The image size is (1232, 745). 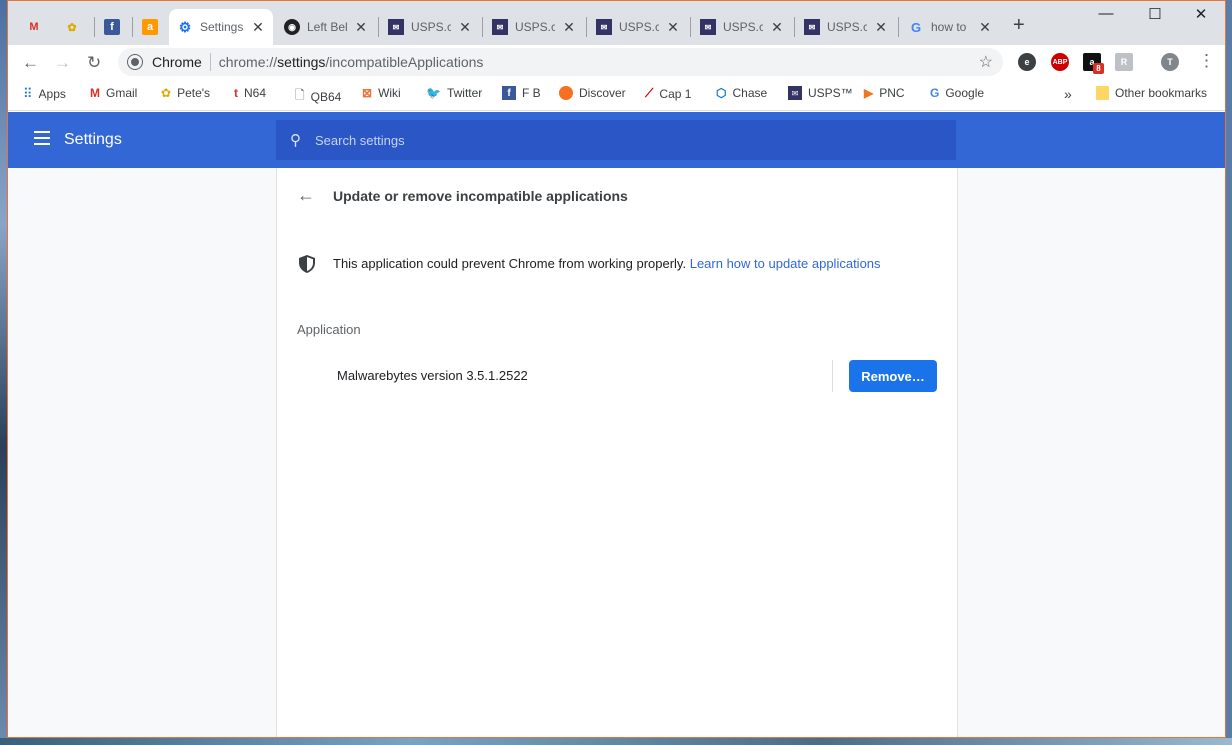 What do you see at coordinates (869, 93) in the screenshot?
I see `pnc-icon: ▶` at bounding box center [869, 93].